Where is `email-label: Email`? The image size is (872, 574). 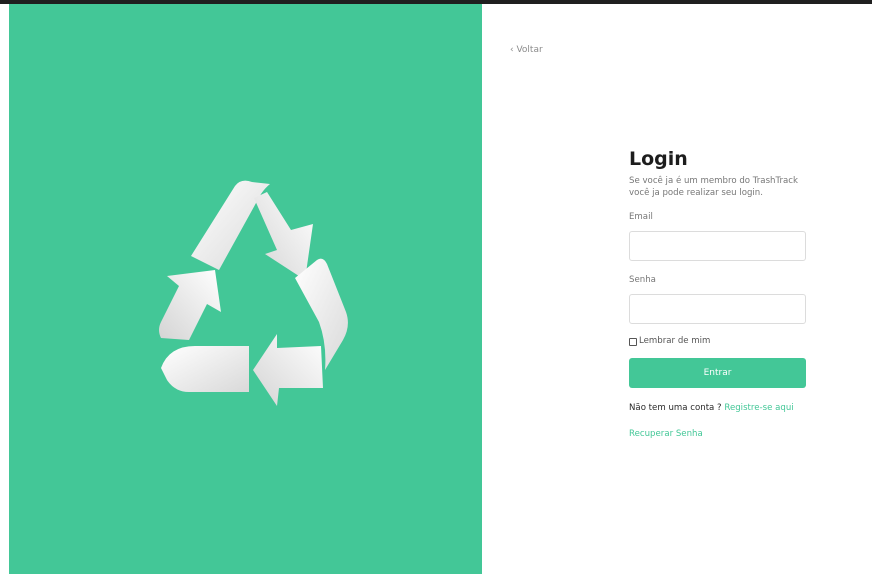
email-label: Email is located at coordinates (641, 217).